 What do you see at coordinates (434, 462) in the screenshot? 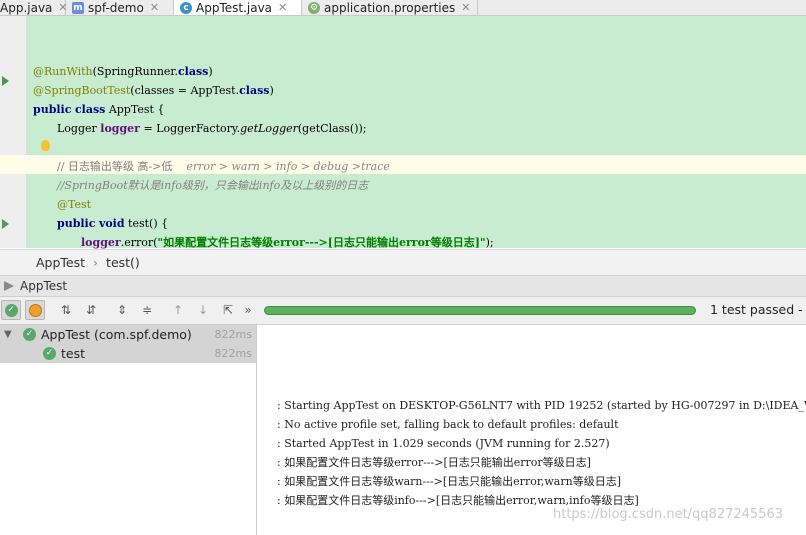
I see `console-line: : 如果配置文件日志等级error--->[日志只能输出error等级日志]` at bounding box center [434, 462].